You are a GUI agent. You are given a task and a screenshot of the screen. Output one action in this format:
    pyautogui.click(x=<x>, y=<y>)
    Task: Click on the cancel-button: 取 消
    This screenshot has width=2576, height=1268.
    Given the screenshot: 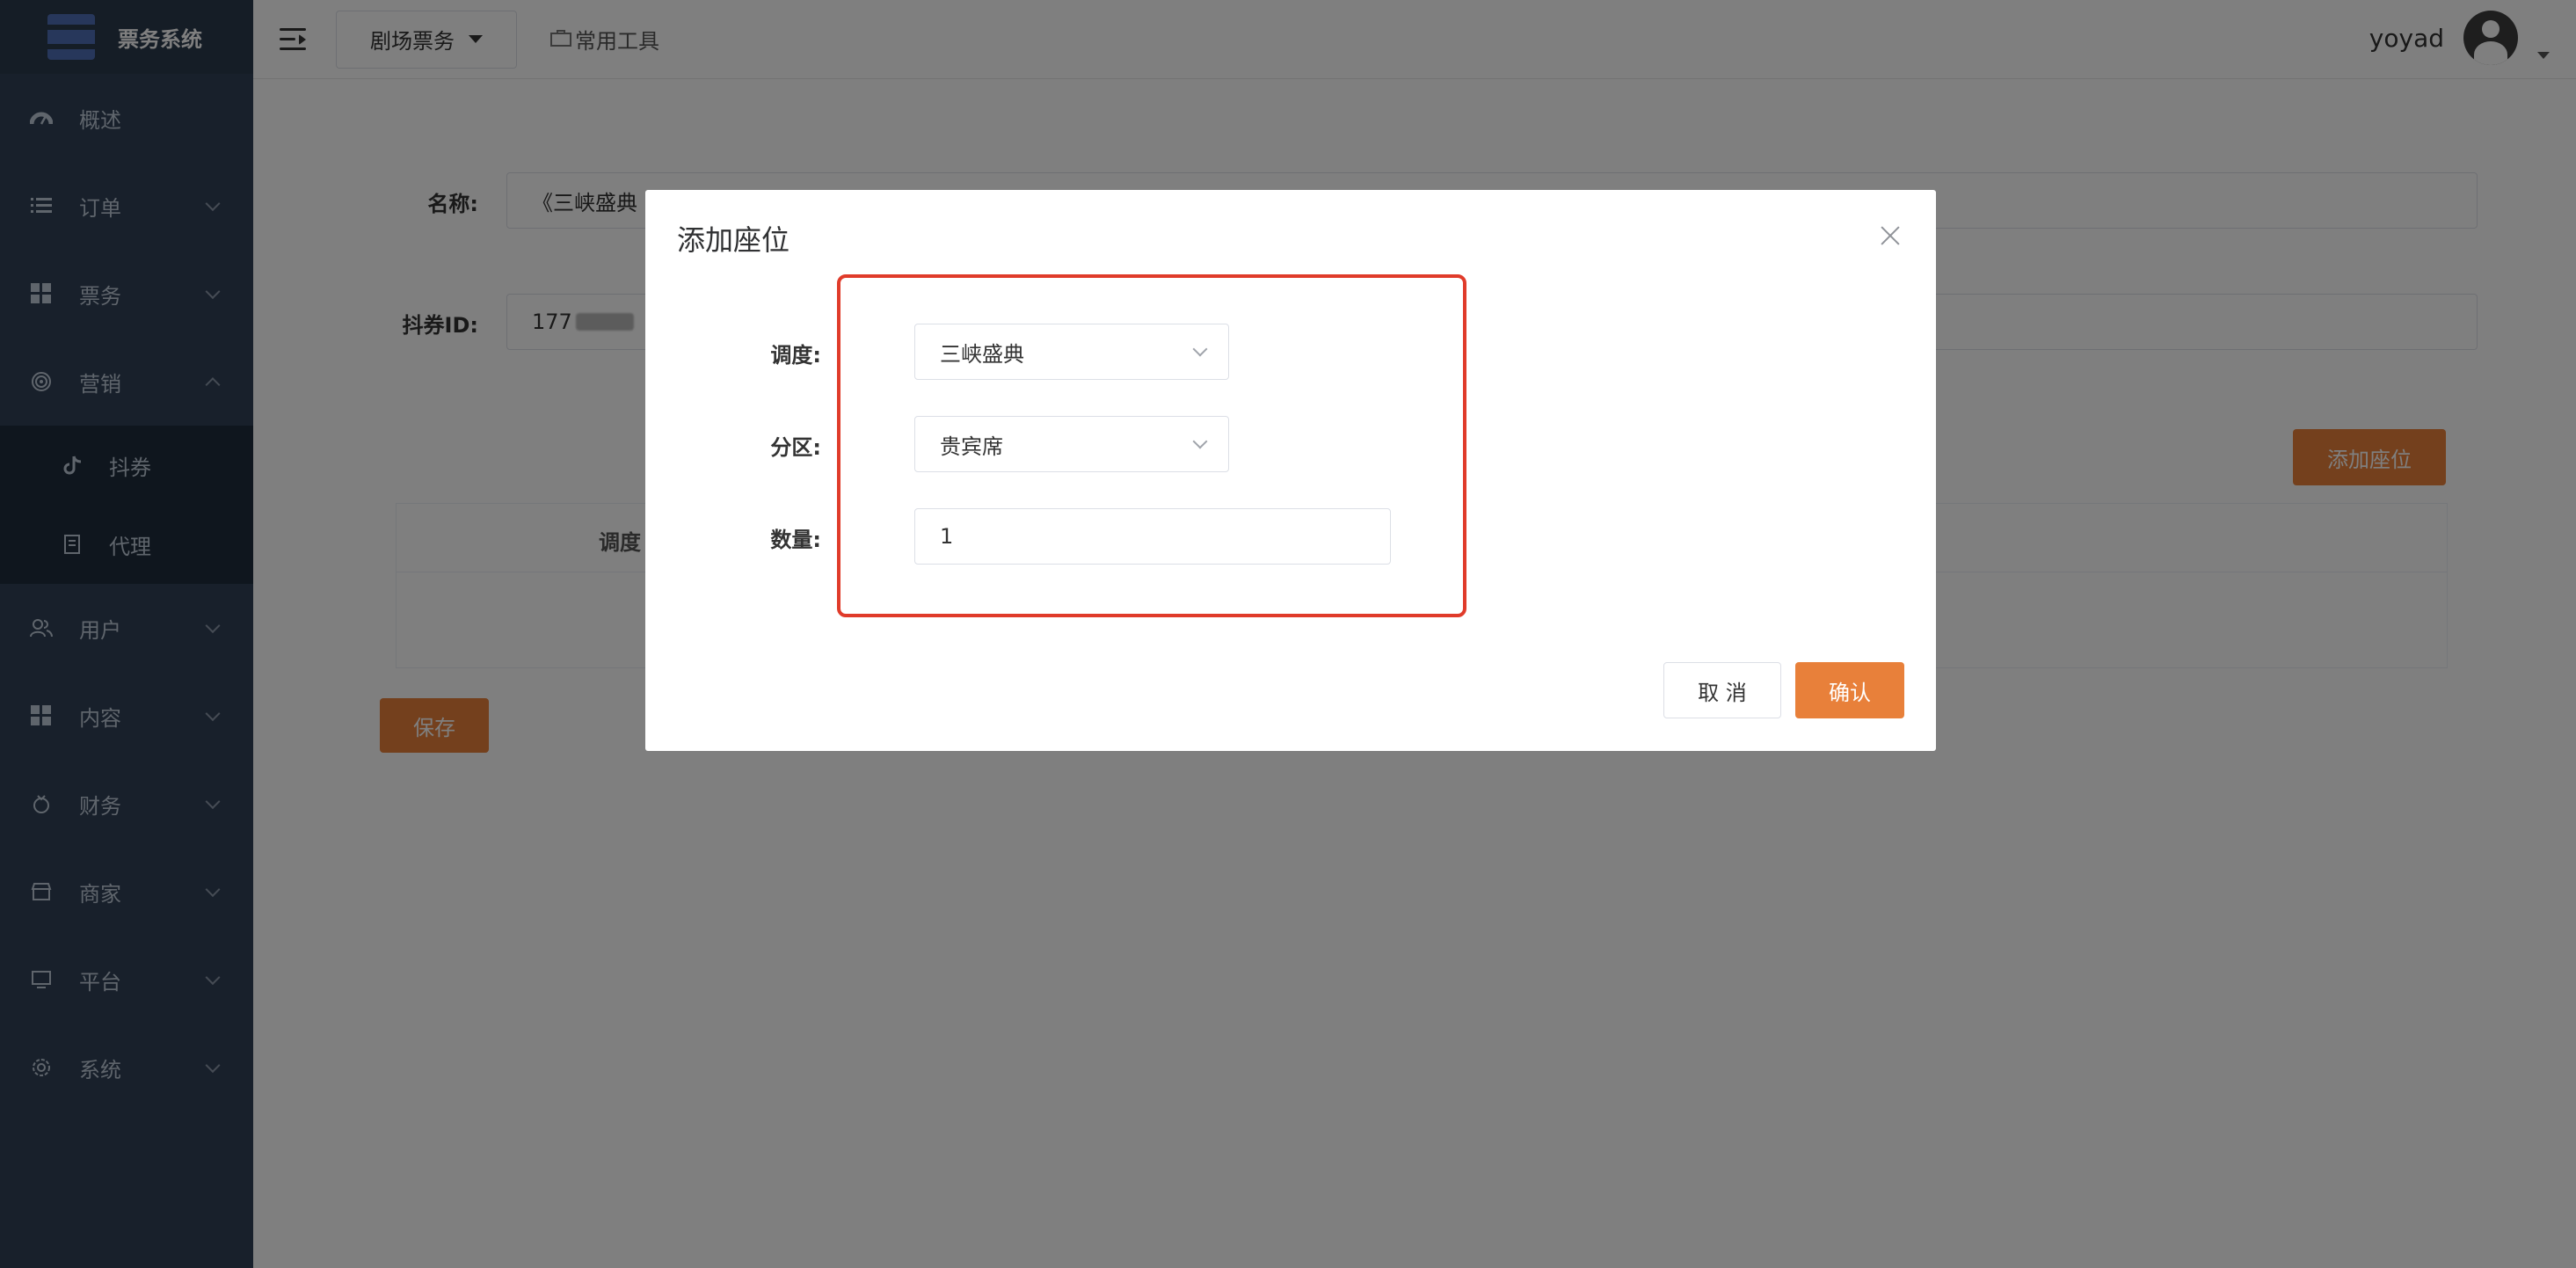 What is the action you would take?
    pyautogui.click(x=1722, y=690)
    